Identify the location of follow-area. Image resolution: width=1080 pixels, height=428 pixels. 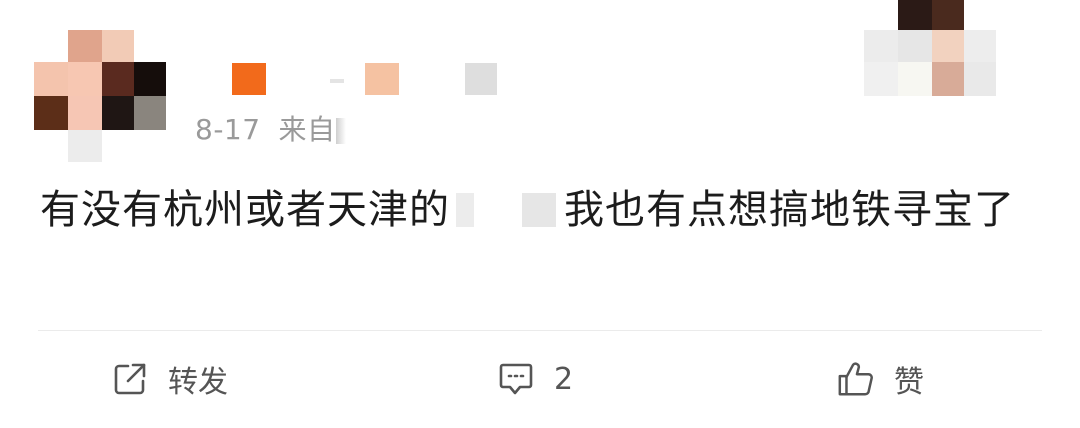
(930, 50).